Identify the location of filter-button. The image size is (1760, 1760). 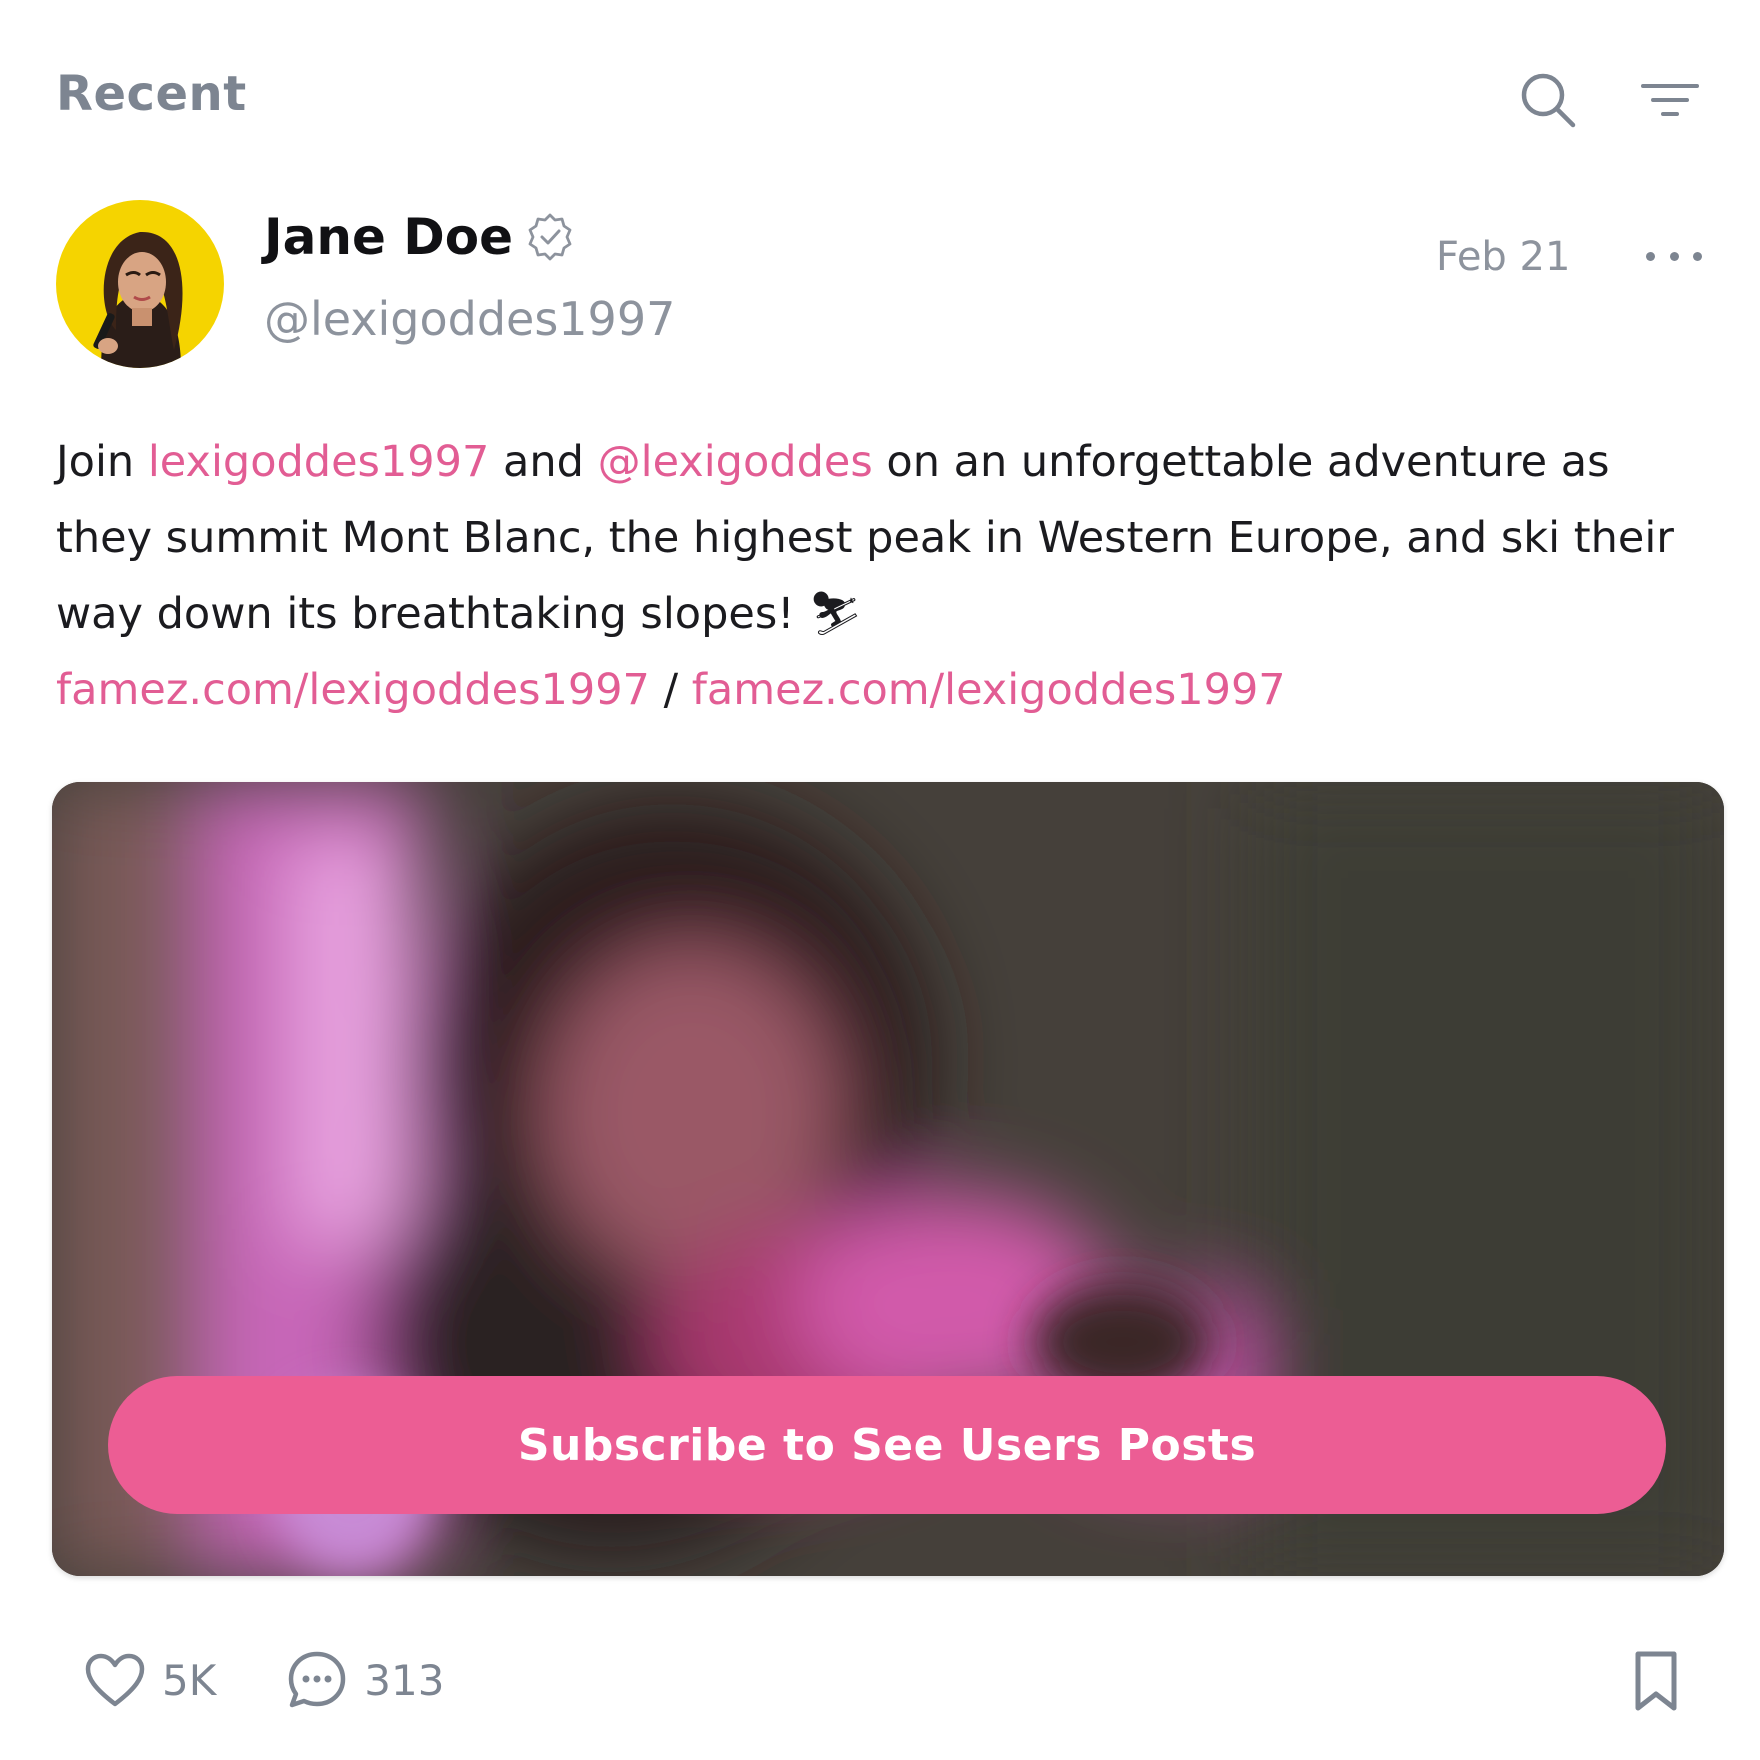
(1670, 100).